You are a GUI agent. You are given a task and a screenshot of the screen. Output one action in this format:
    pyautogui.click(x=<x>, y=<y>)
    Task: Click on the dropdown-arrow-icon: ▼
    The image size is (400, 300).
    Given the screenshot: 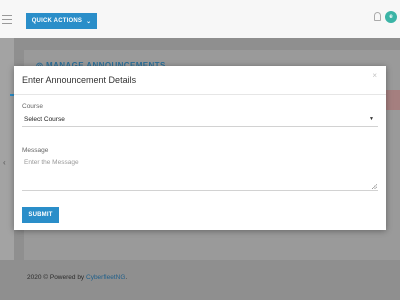 What is the action you would take?
    pyautogui.click(x=371, y=119)
    